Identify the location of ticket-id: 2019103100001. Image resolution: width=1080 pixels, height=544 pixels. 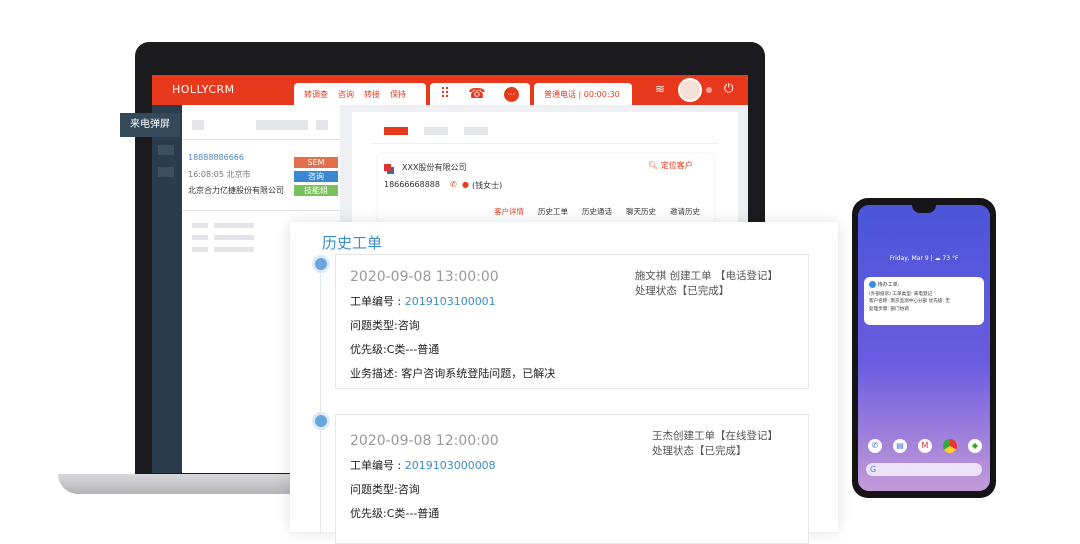
(450, 301).